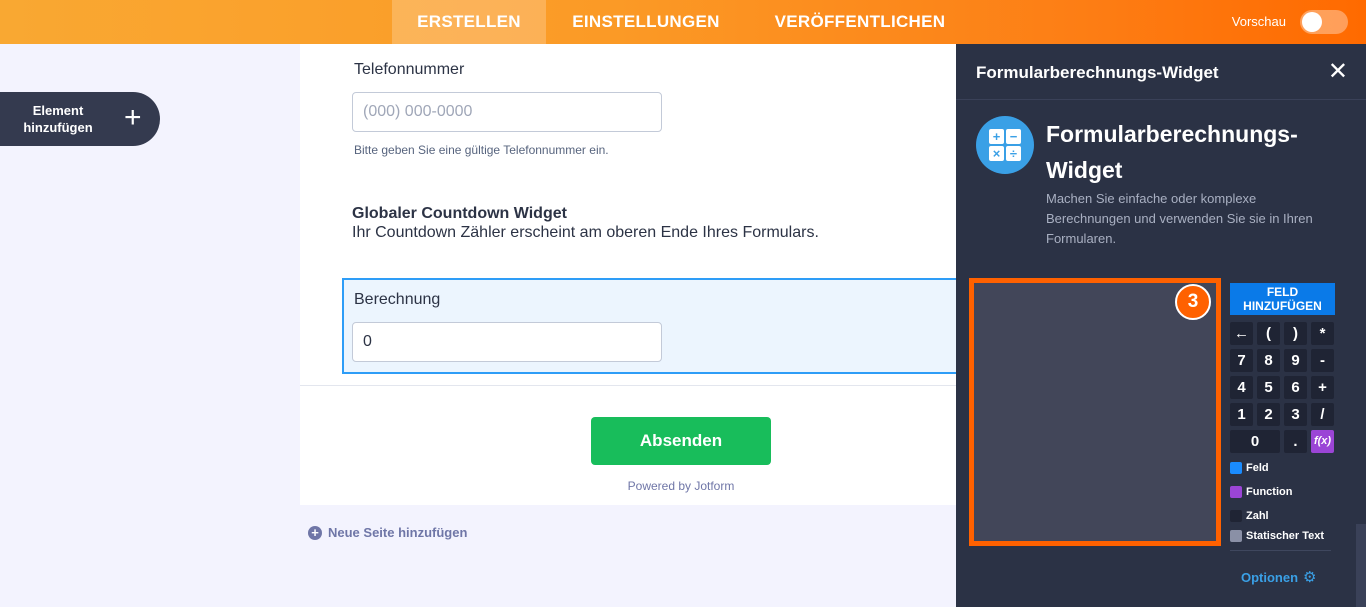 The image size is (1366, 607). I want to click on keypad-key: 3, so click(1295, 414).